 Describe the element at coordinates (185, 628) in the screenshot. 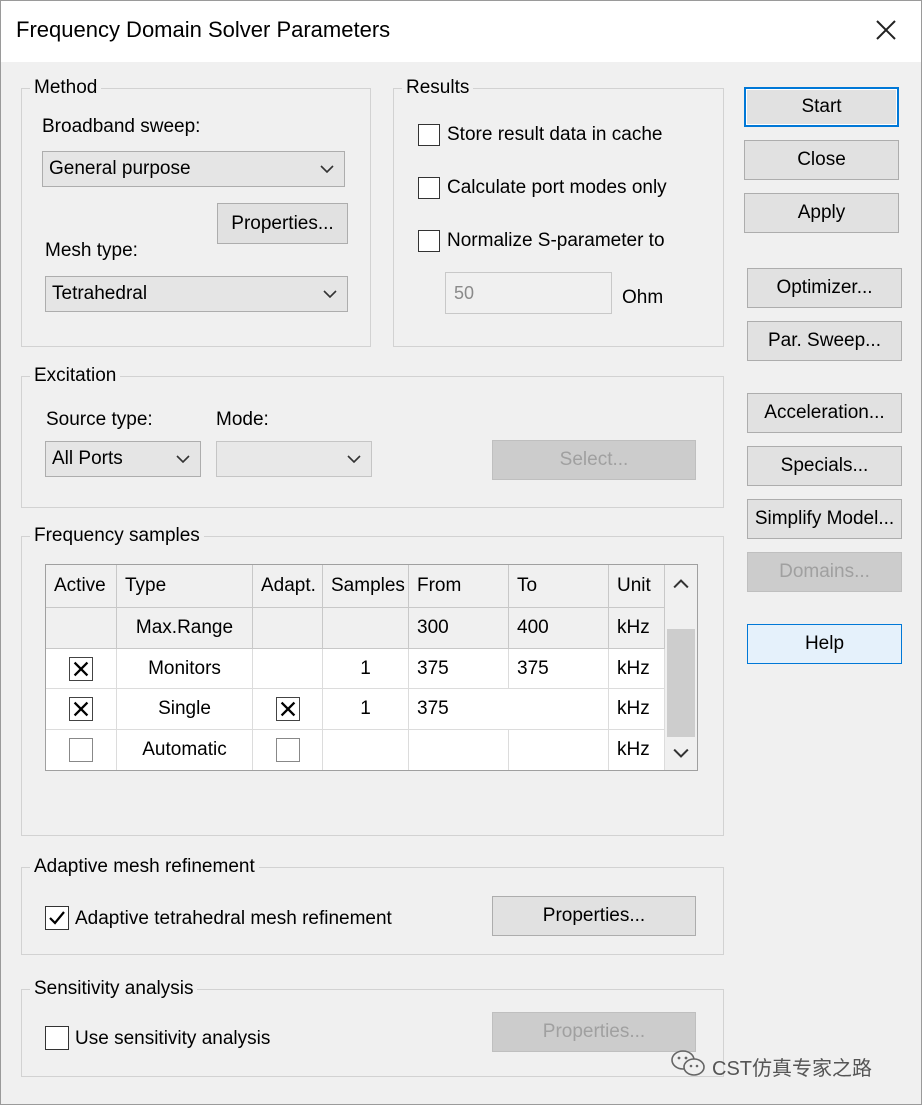

I see `table-row-0-type: Max.Range` at that location.